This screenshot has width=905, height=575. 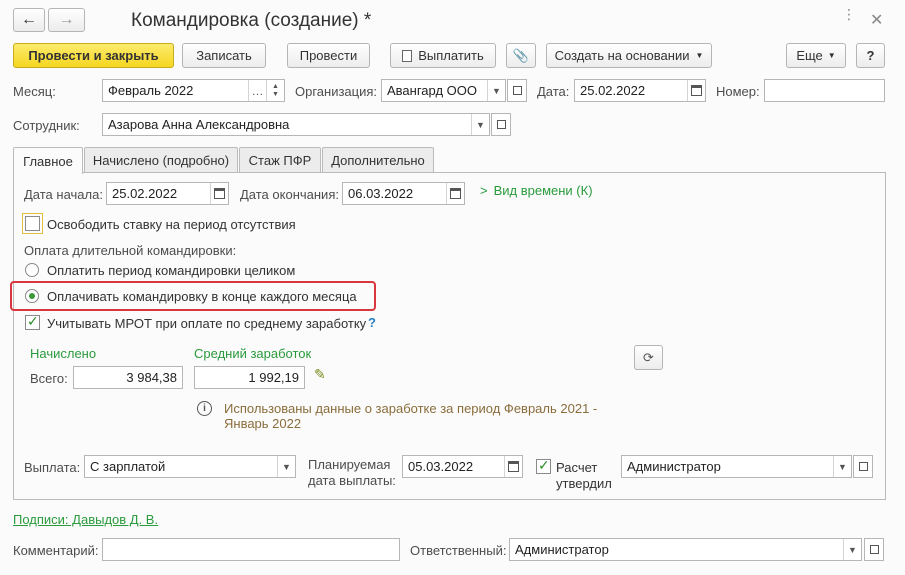 I want to click on employee-dropdown: ▼, so click(x=480, y=124).